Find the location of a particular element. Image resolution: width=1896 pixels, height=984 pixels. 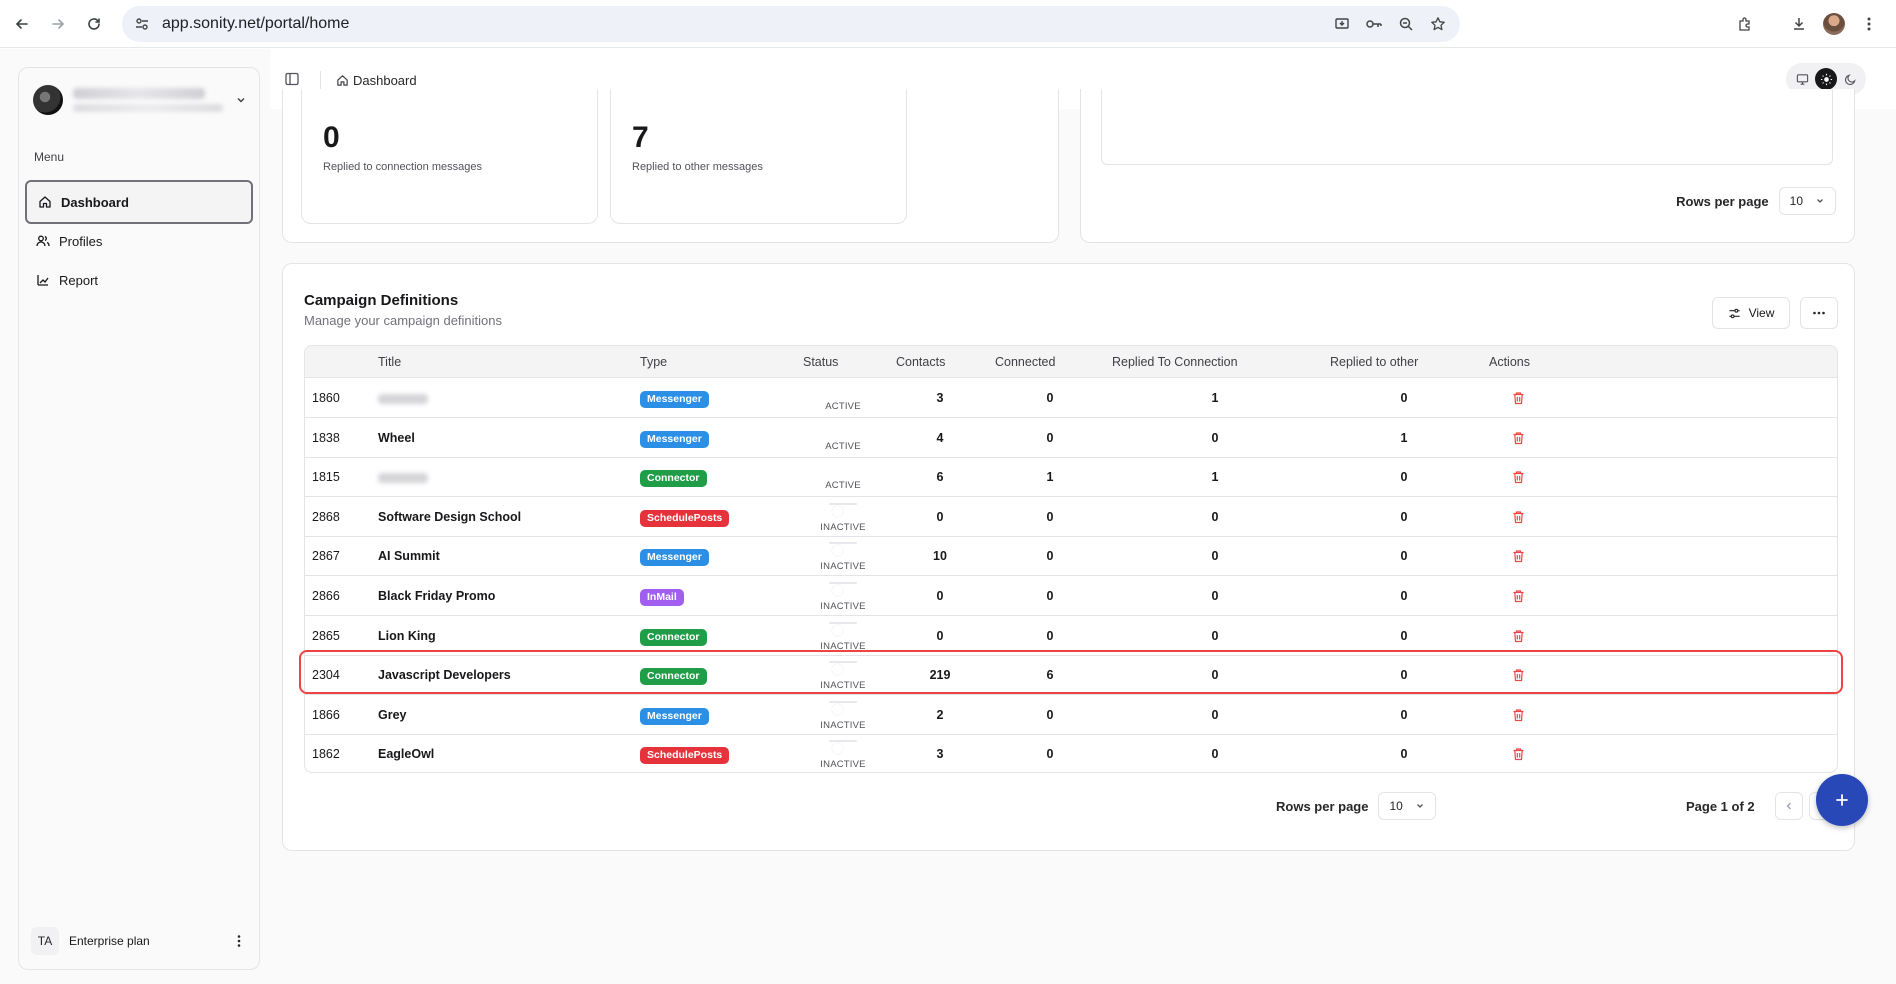

campaign-title: EagleOwl is located at coordinates (406, 753).